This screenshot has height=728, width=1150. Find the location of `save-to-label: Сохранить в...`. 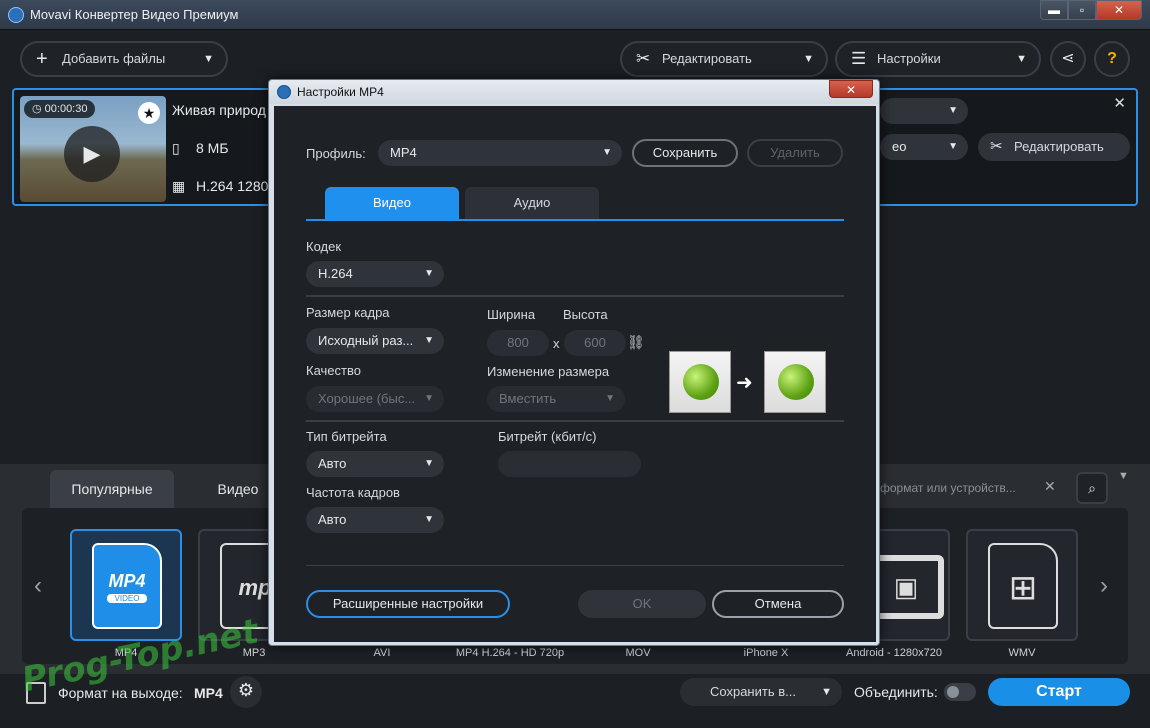

save-to-label: Сохранить в... is located at coordinates (753, 691).